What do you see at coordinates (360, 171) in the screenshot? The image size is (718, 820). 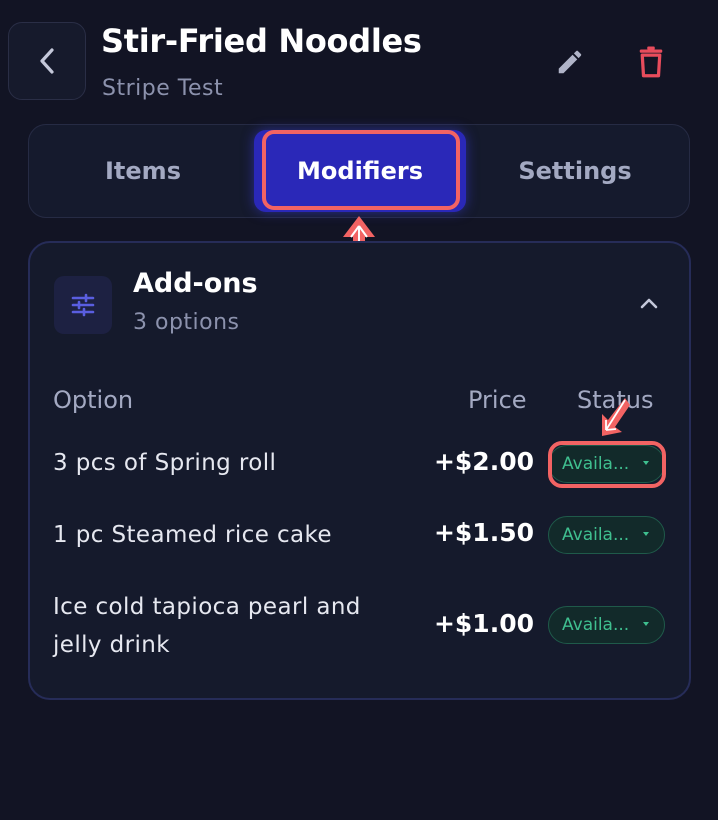 I see `tab-modifiers: Modifiers` at bounding box center [360, 171].